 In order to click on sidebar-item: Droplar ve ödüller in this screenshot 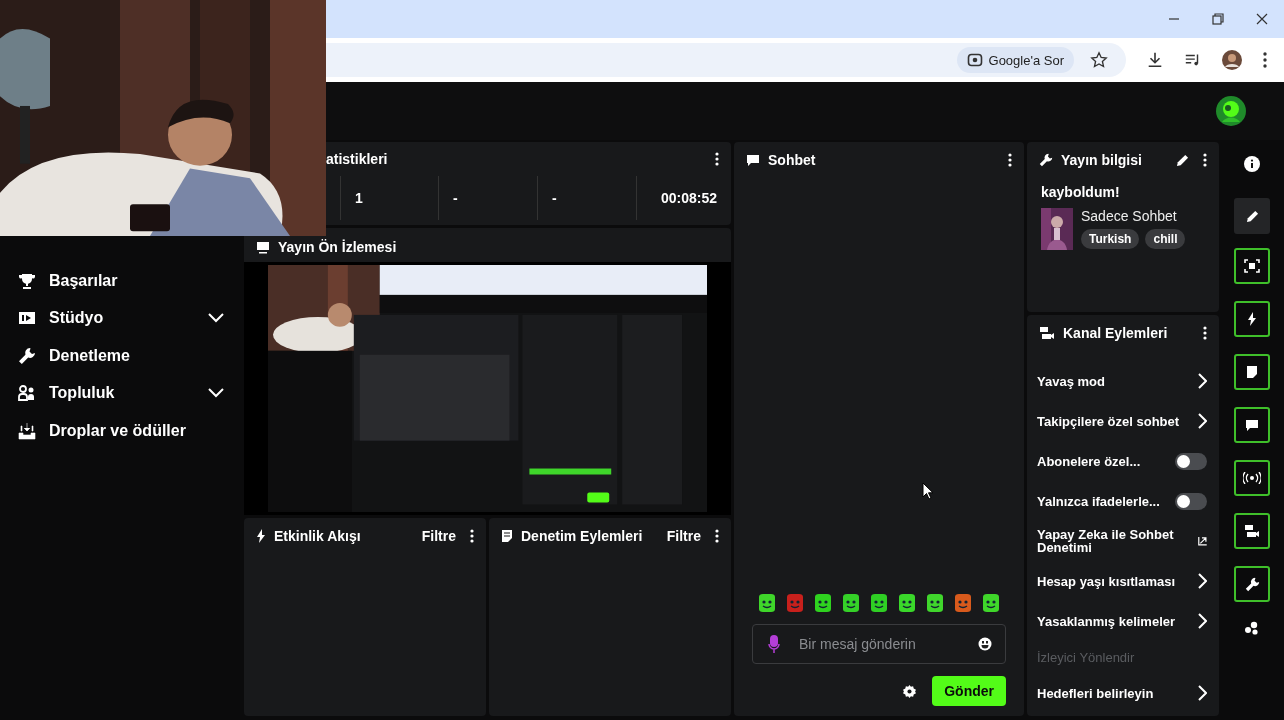, I will do `click(131, 431)`.